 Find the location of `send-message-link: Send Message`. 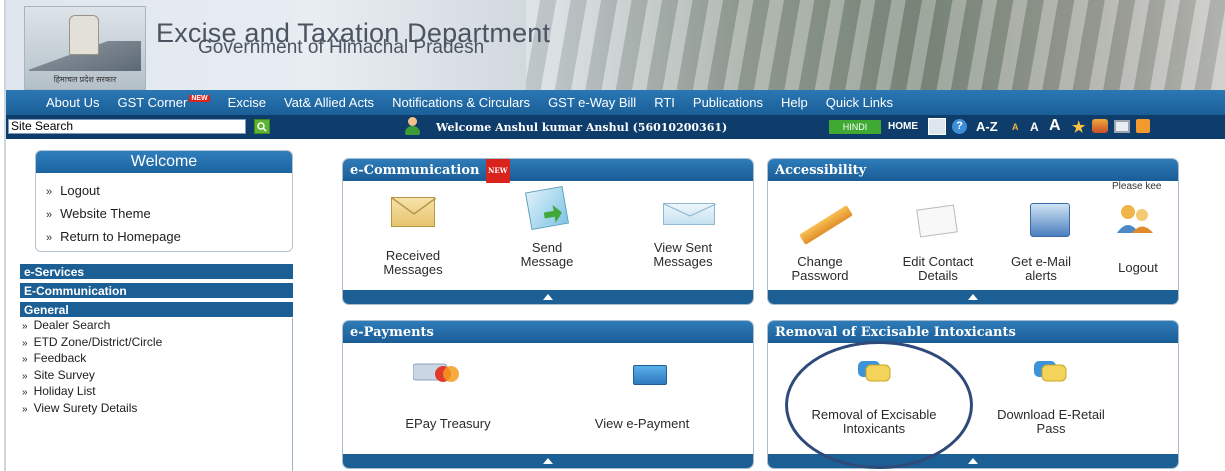

send-message-link: Send Message is located at coordinates (547, 255).